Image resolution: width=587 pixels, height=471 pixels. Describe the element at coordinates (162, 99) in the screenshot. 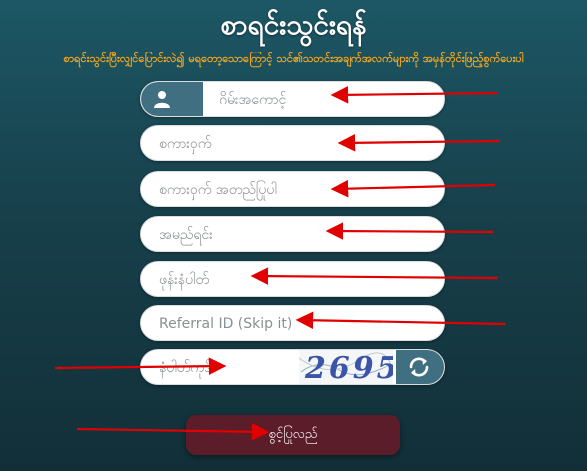

I see `user-icon` at that location.